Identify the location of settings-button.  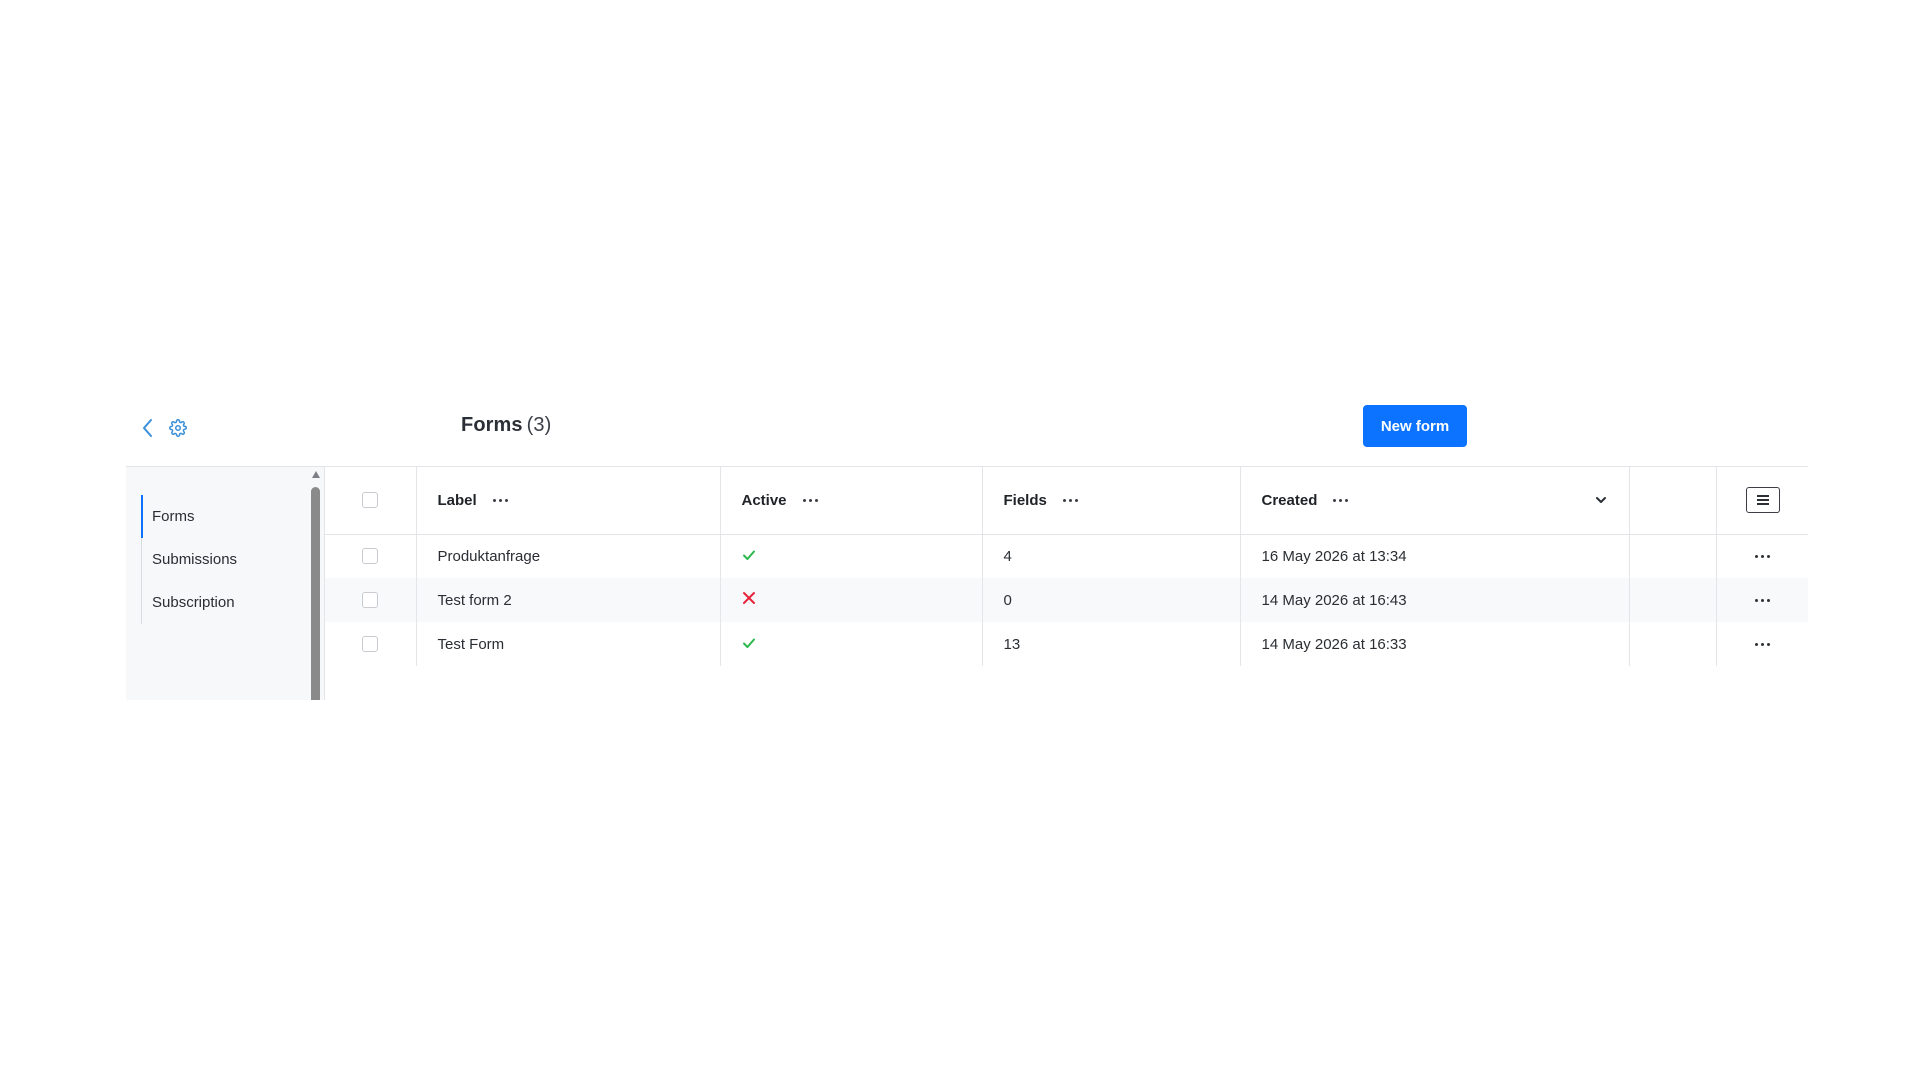
(178, 428).